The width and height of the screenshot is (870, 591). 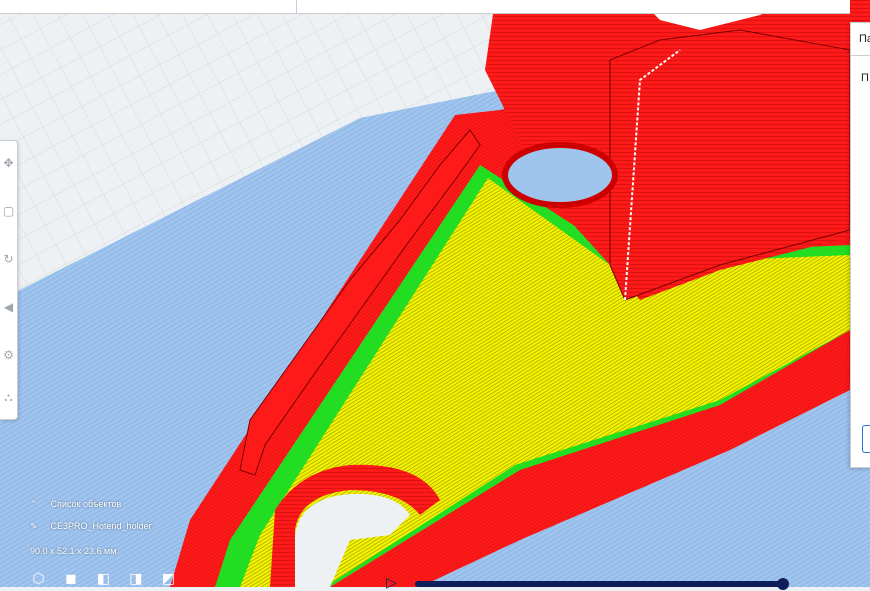 What do you see at coordinates (8, 163) in the screenshot?
I see `move-icon: ✥` at bounding box center [8, 163].